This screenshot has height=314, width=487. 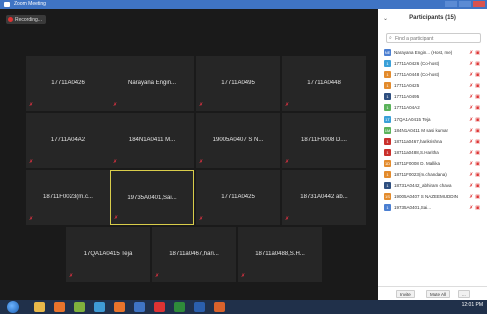 I want to click on mute-all-button: Mute All, so click(x=438, y=294).